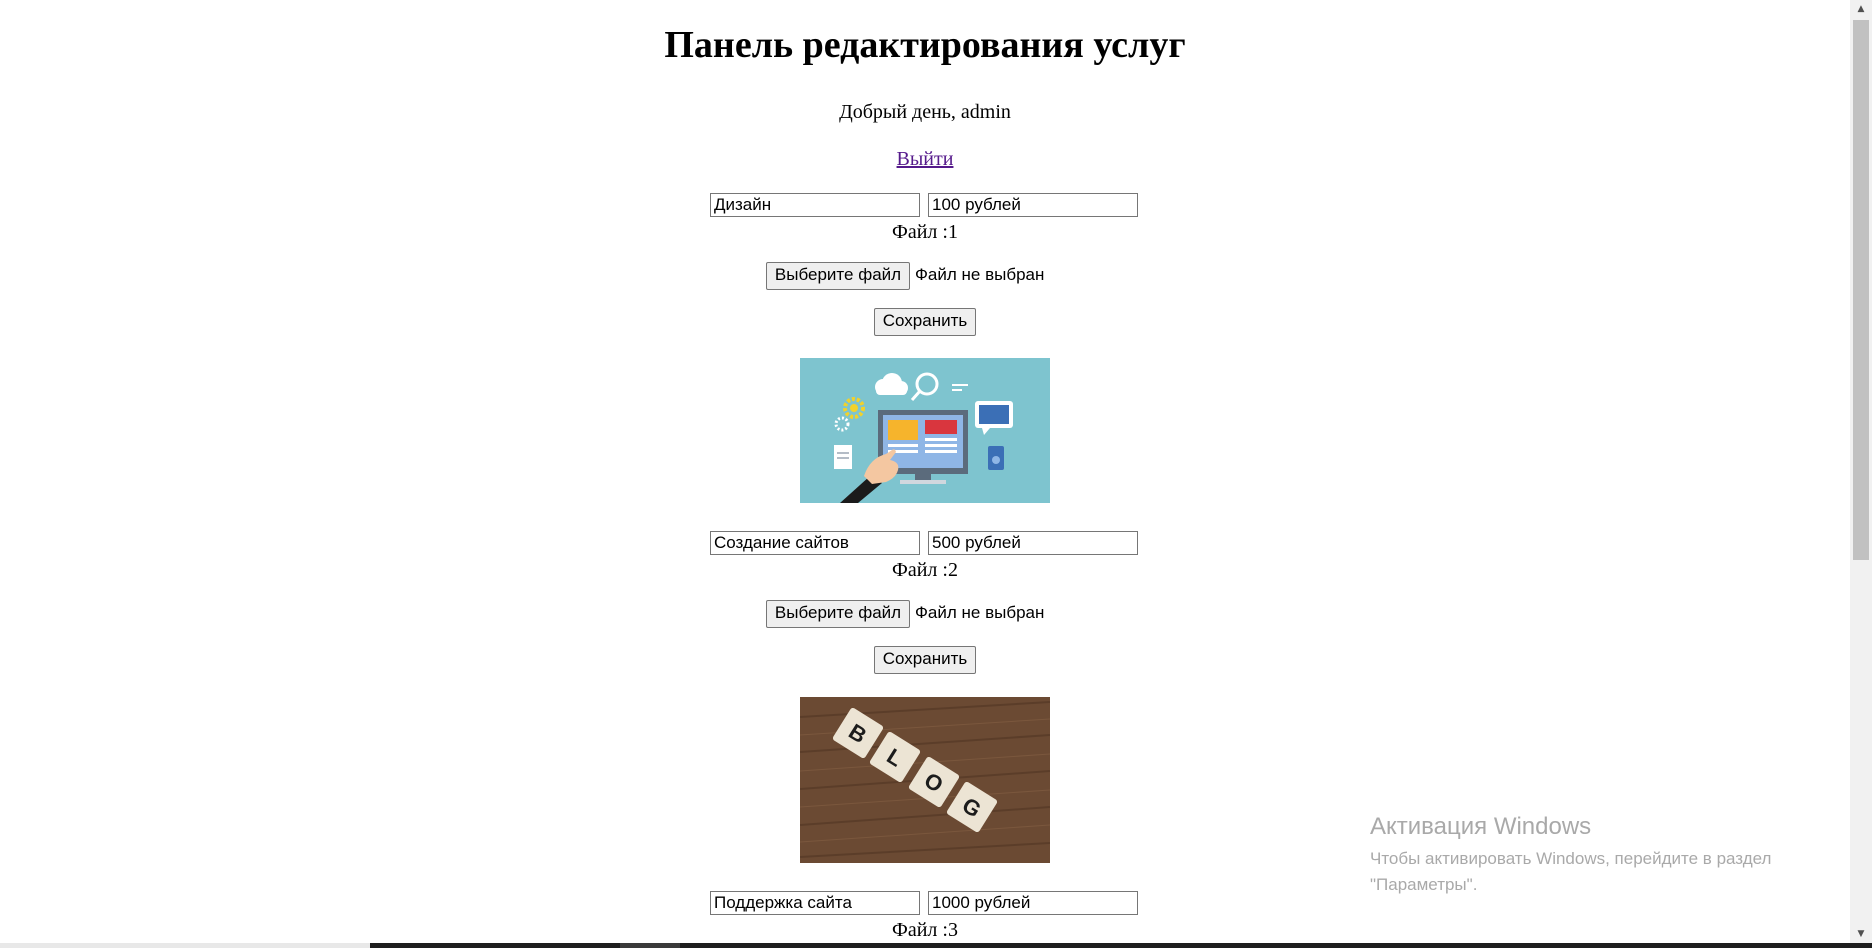 This screenshot has width=1872, height=948. I want to click on vertical-scrollbar: ▲ ▼, so click(1861, 471).